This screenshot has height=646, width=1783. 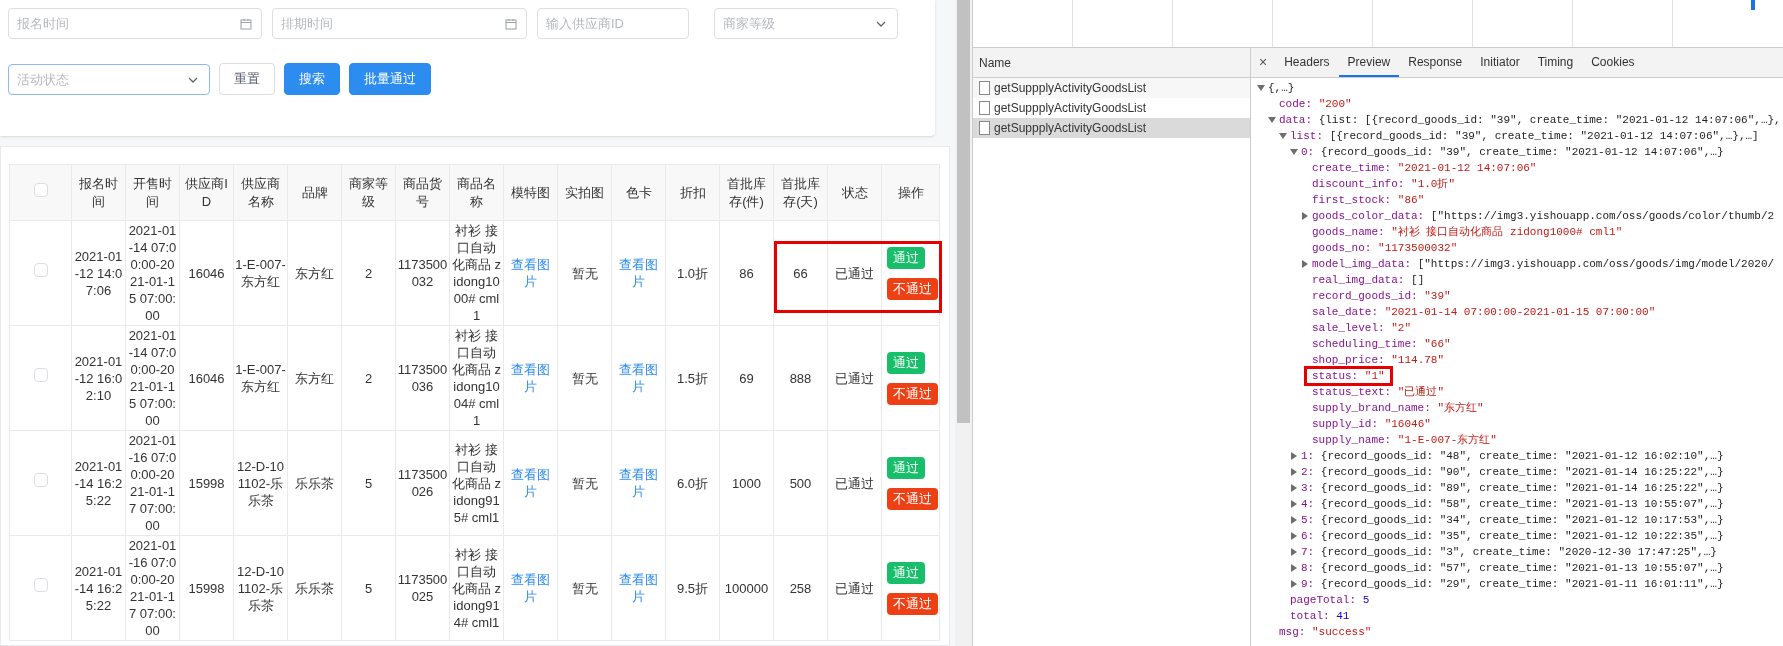 What do you see at coordinates (247, 79) in the screenshot?
I see `reset-button: 重置` at bounding box center [247, 79].